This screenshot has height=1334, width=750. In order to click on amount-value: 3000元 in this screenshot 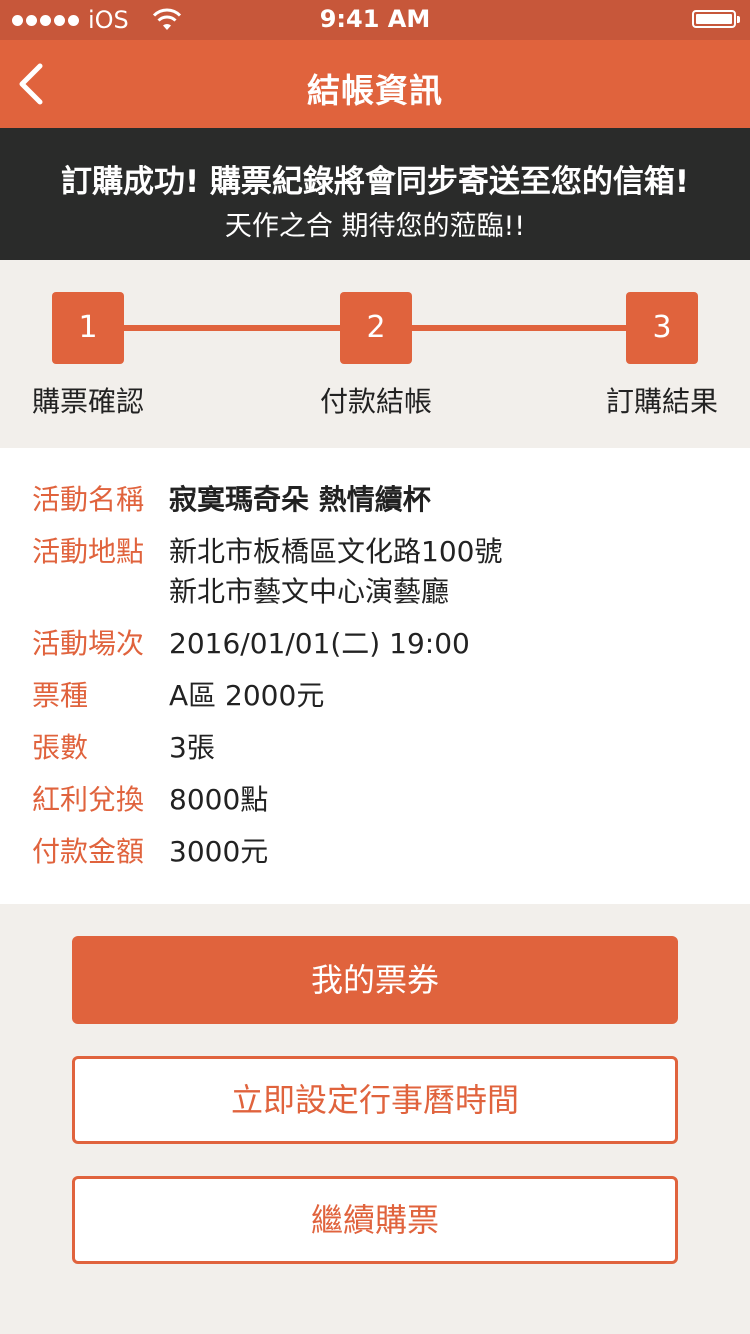, I will do `click(219, 851)`.